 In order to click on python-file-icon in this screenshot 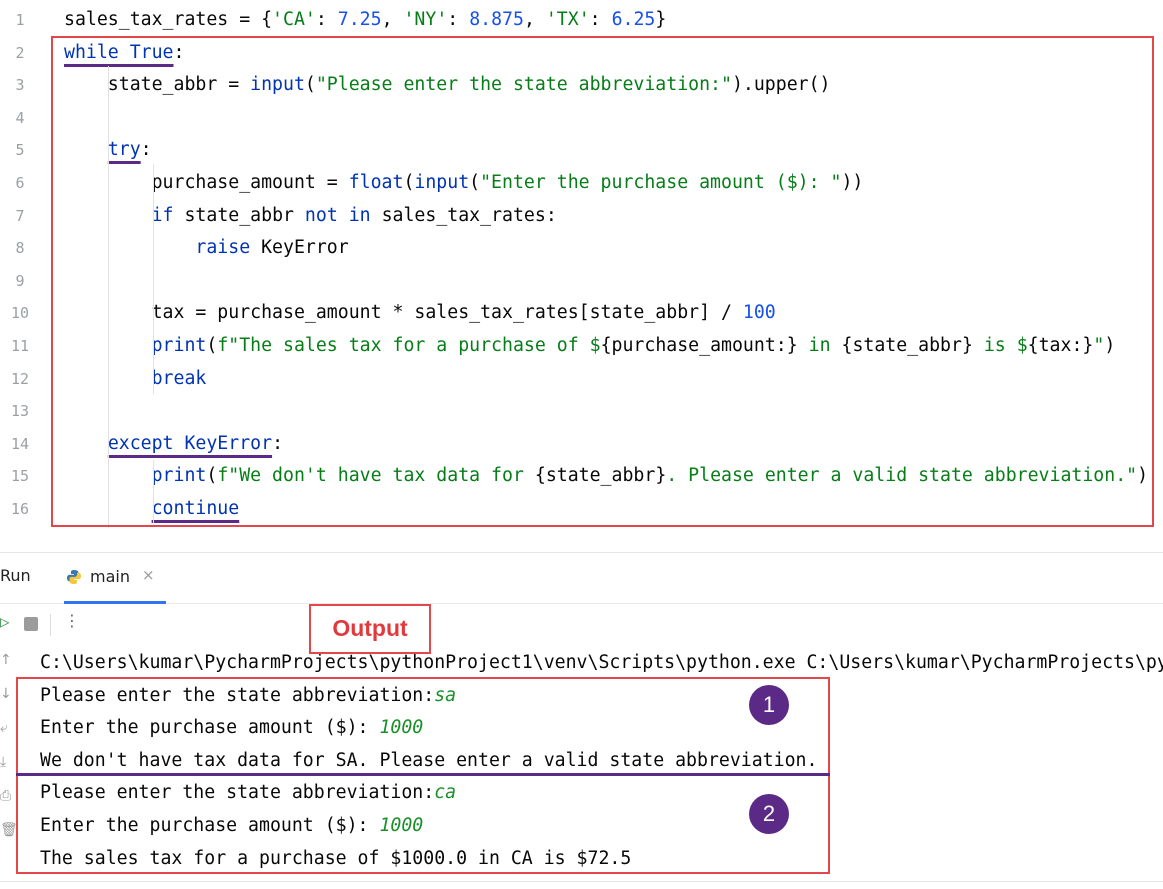, I will do `click(74, 577)`.